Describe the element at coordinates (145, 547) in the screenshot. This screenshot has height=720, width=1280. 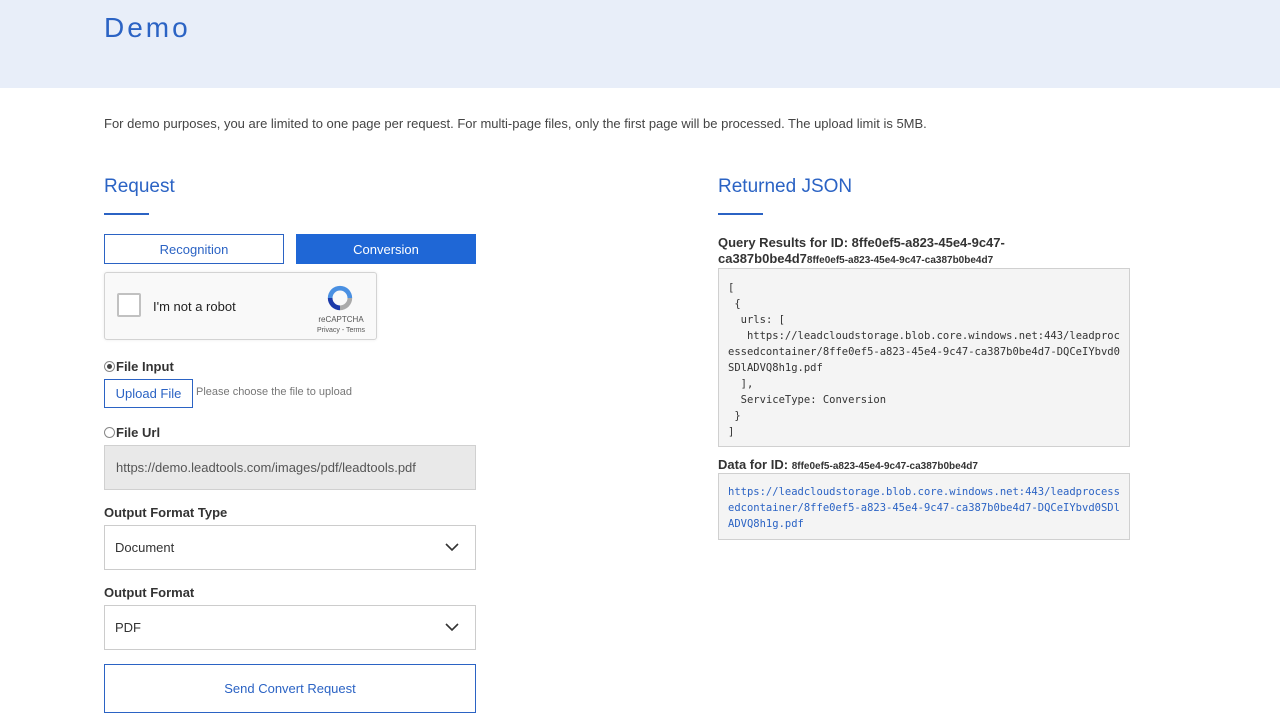
I see `output-format-type-value: Document` at that location.